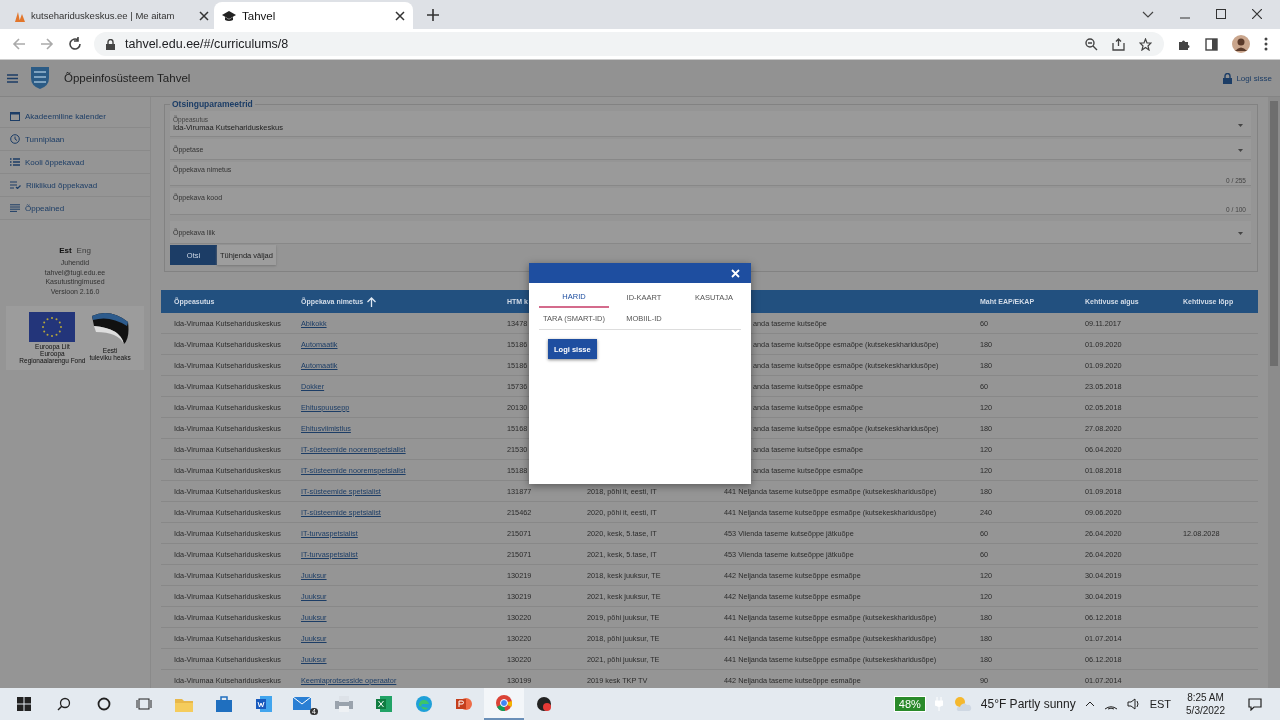 This screenshot has height=720, width=1280. What do you see at coordinates (75, 208) in the screenshot?
I see `sidebar-item: Õppeained` at bounding box center [75, 208].